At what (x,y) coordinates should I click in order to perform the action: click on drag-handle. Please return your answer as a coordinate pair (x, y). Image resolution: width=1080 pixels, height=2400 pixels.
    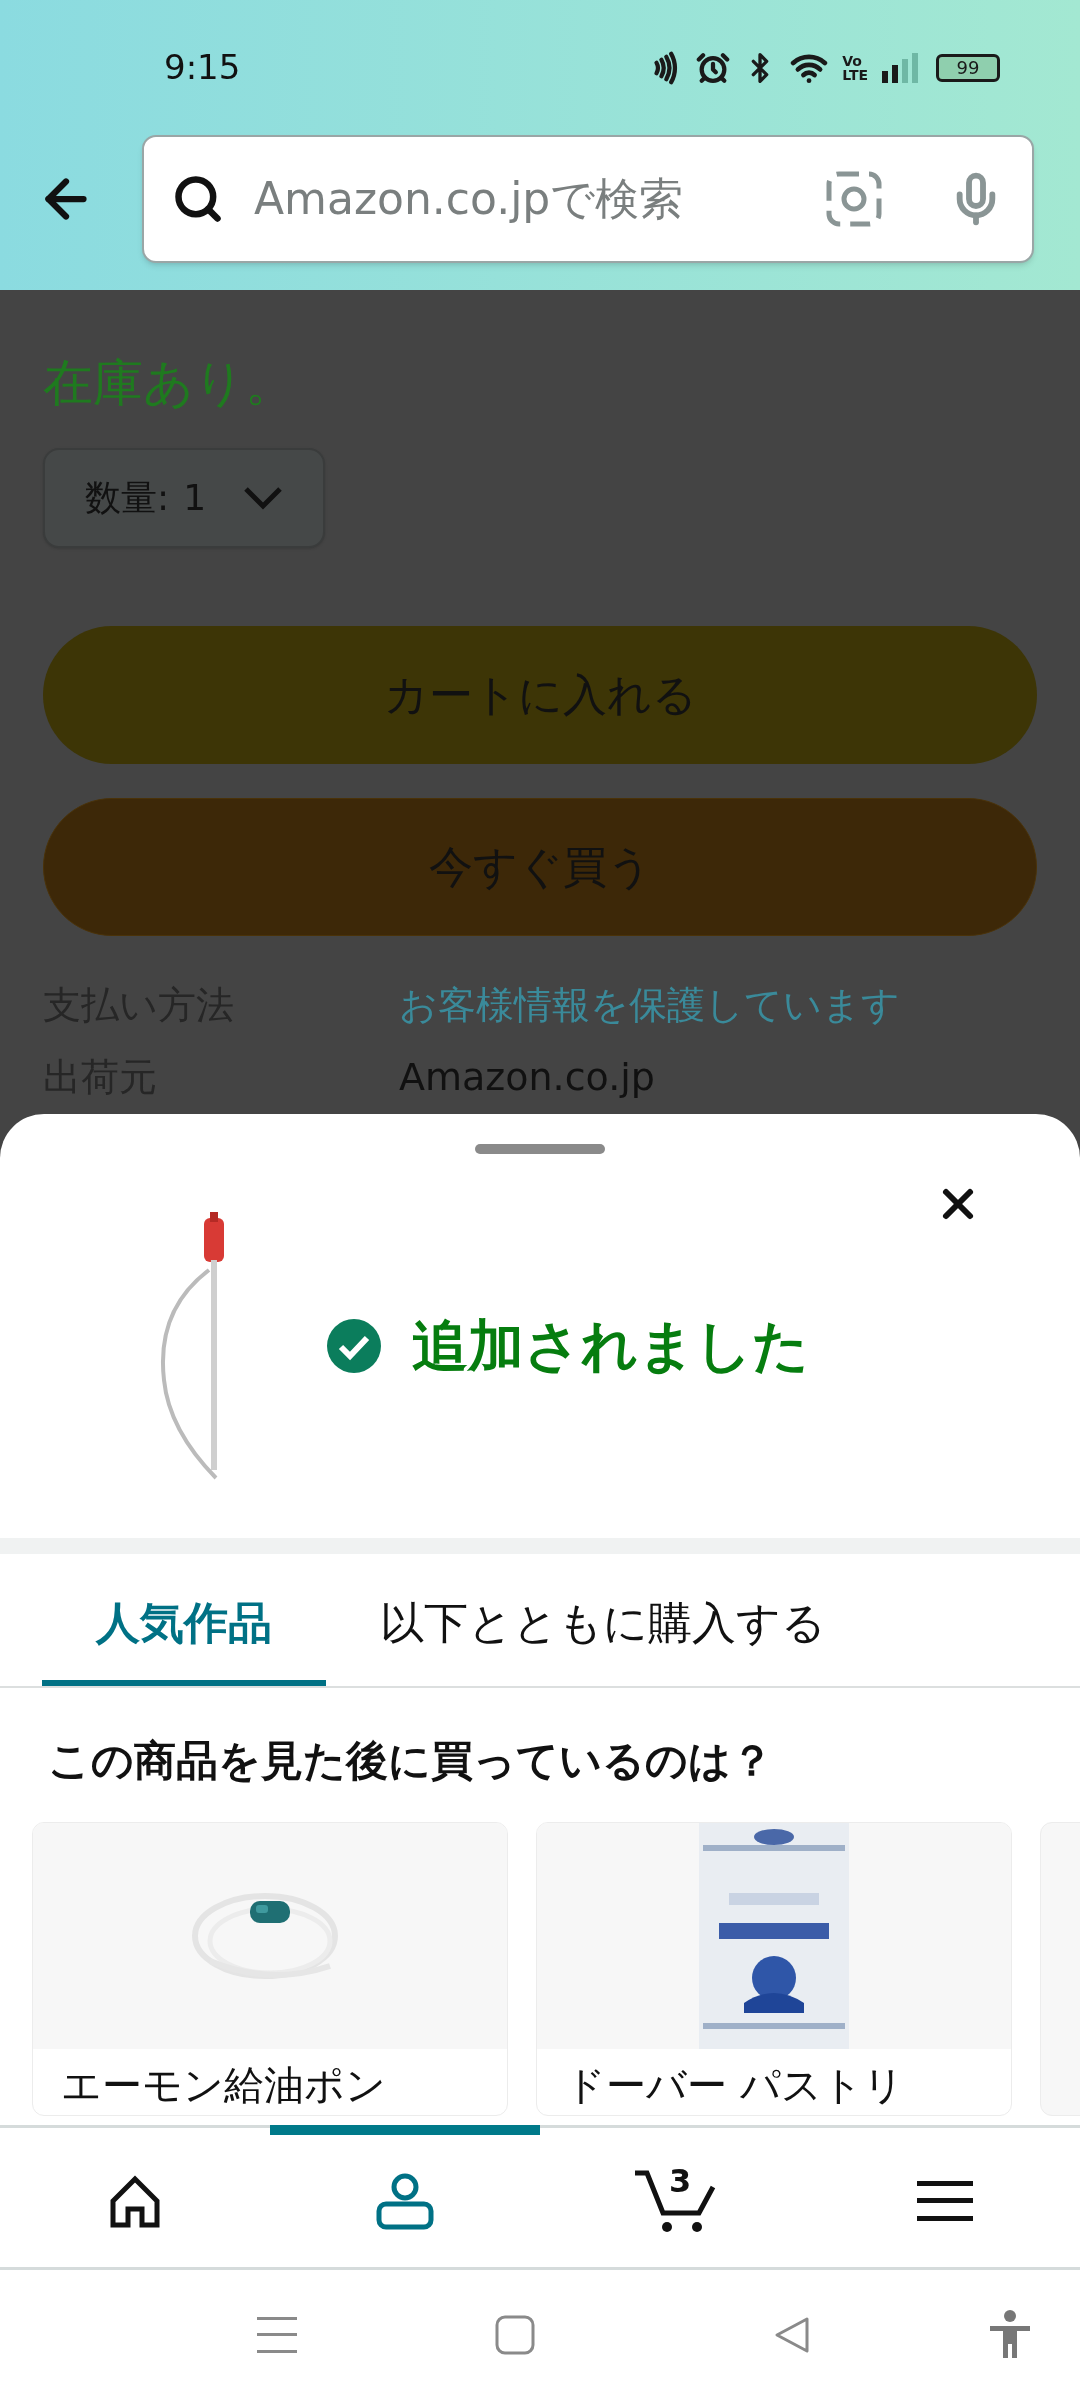
    Looking at the image, I should click on (540, 1149).